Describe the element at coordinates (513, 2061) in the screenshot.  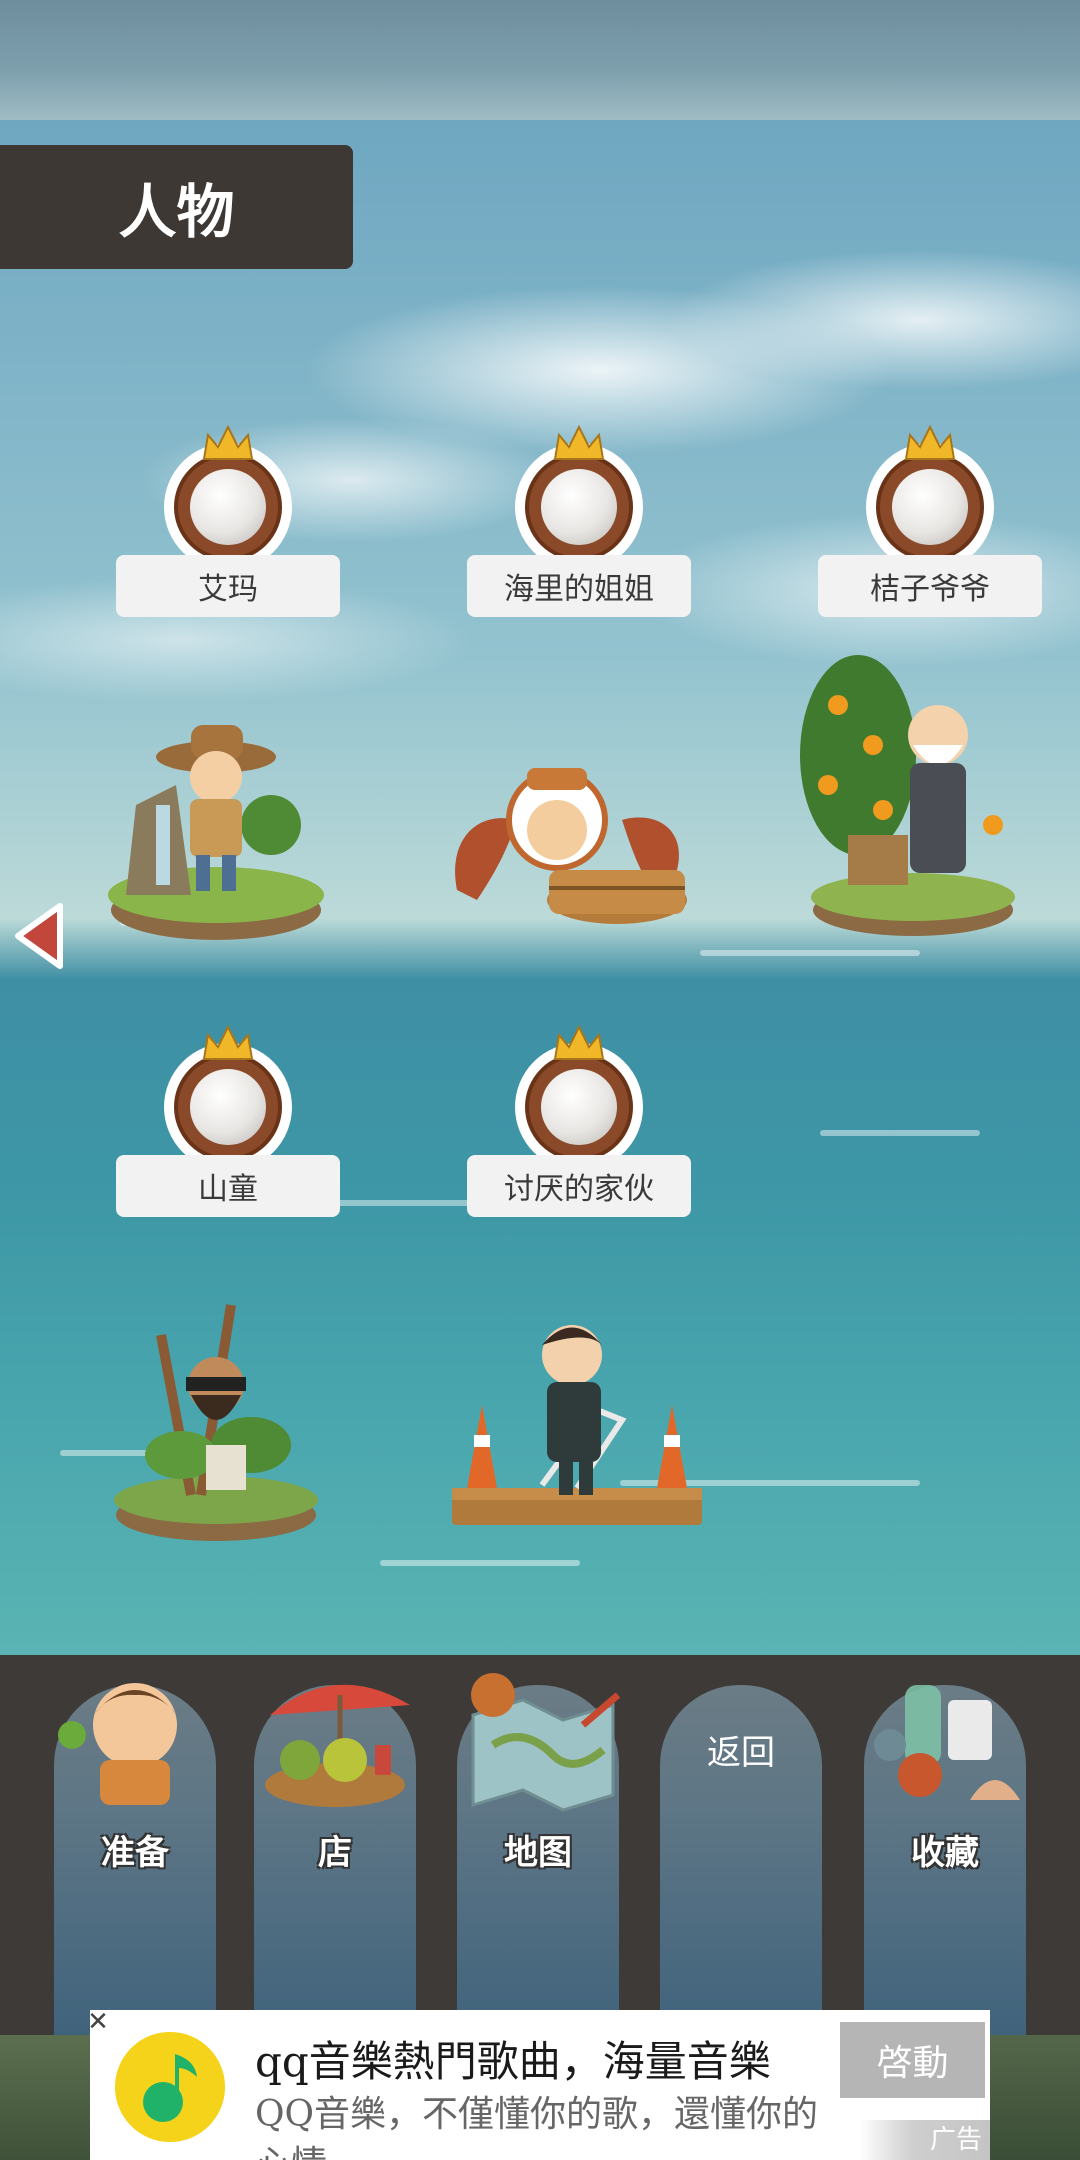
I see `ad-title: qq音樂熱門歌曲，海量音樂` at that location.